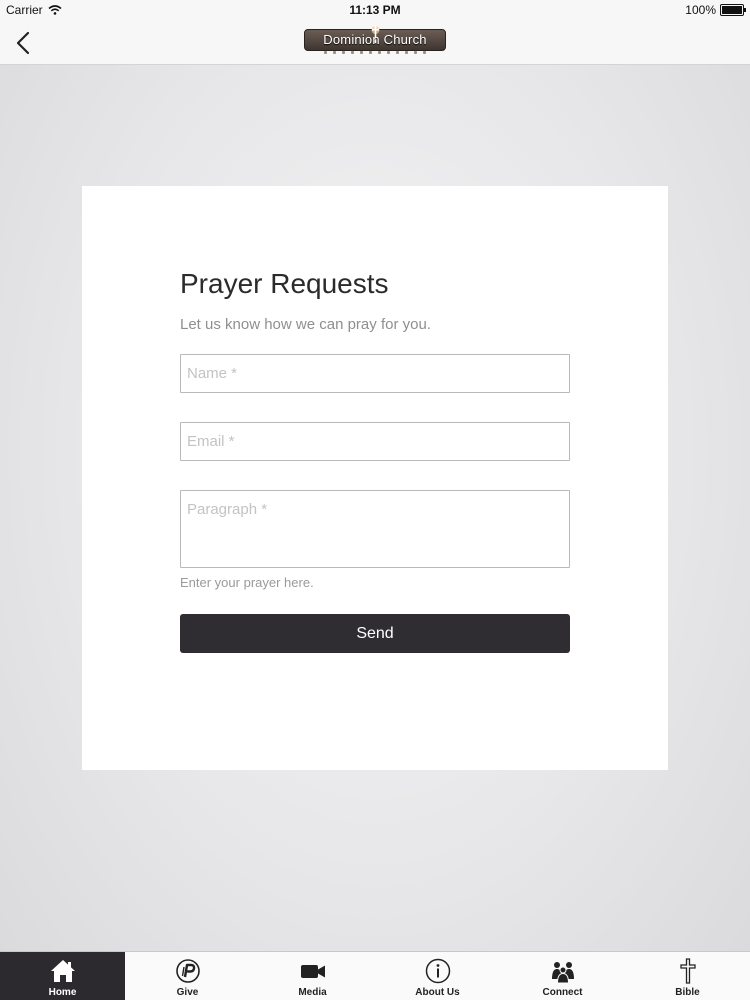 The image size is (750, 1000). Describe the element at coordinates (375, 633) in the screenshot. I see `send-button: Send` at that location.